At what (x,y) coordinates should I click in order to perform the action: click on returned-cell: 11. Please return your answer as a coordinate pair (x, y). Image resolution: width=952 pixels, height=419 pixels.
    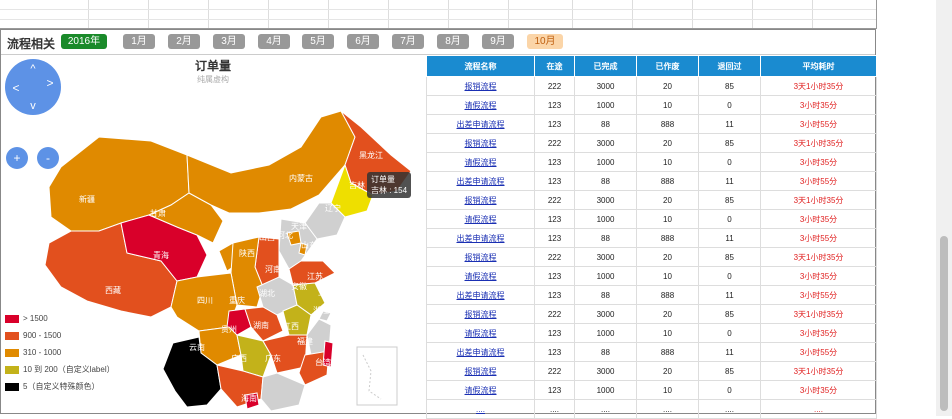
    Looking at the image, I should click on (729, 181).